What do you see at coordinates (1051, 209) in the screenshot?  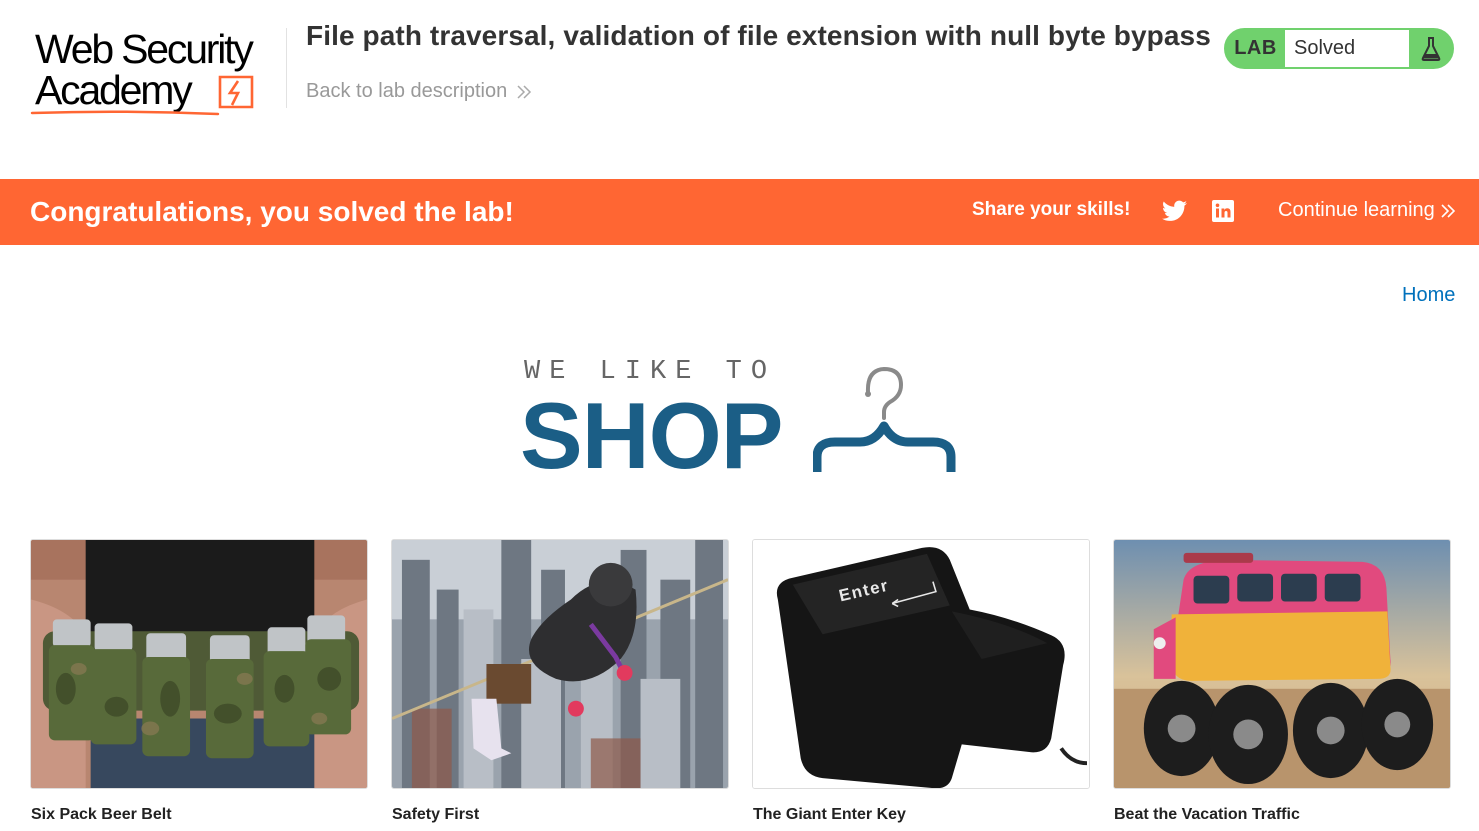 I see `share-skills-label: Share your skills!` at bounding box center [1051, 209].